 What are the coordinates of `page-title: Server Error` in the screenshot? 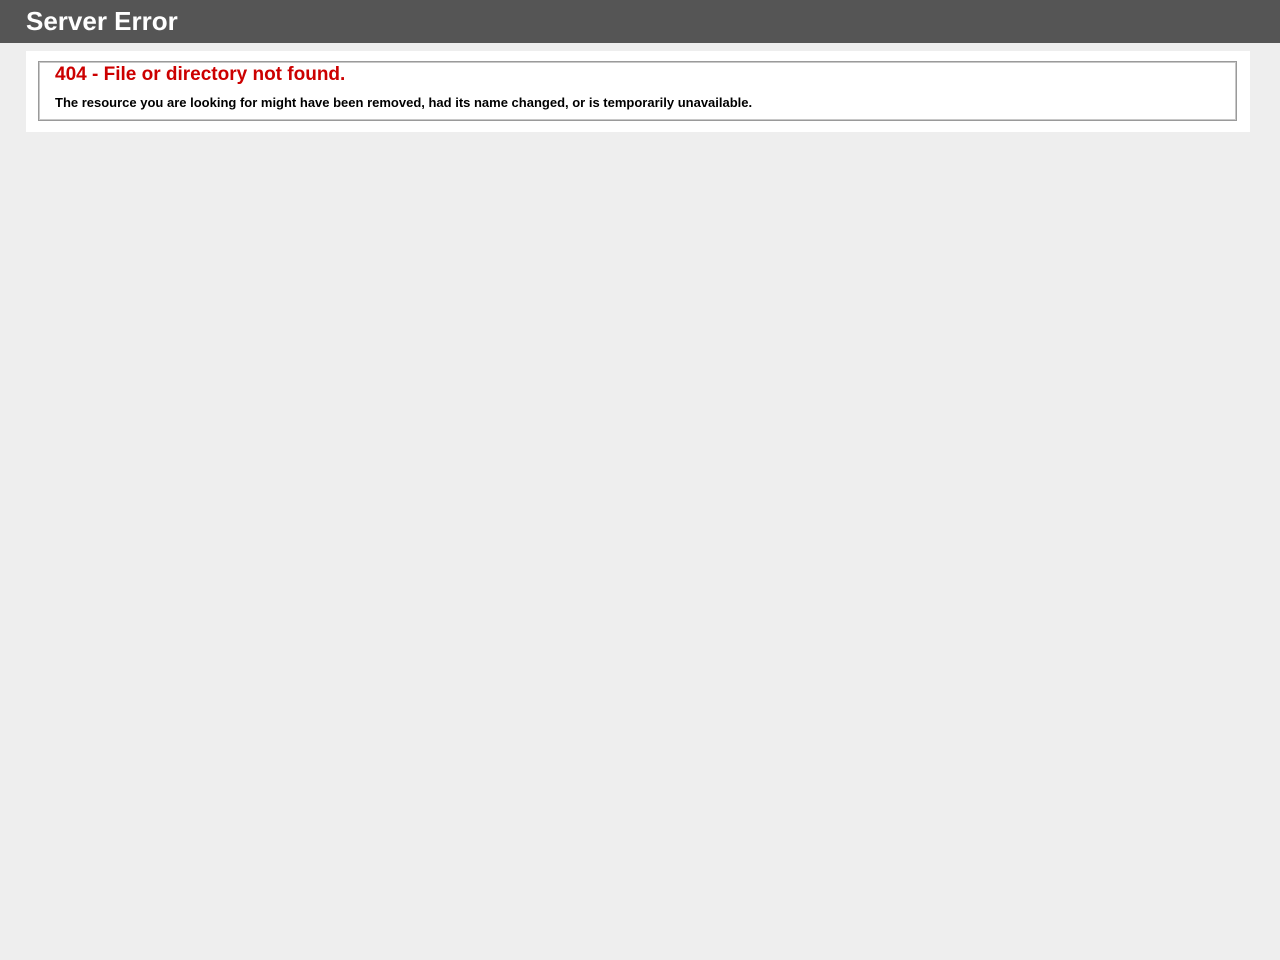 It's located at (102, 21).